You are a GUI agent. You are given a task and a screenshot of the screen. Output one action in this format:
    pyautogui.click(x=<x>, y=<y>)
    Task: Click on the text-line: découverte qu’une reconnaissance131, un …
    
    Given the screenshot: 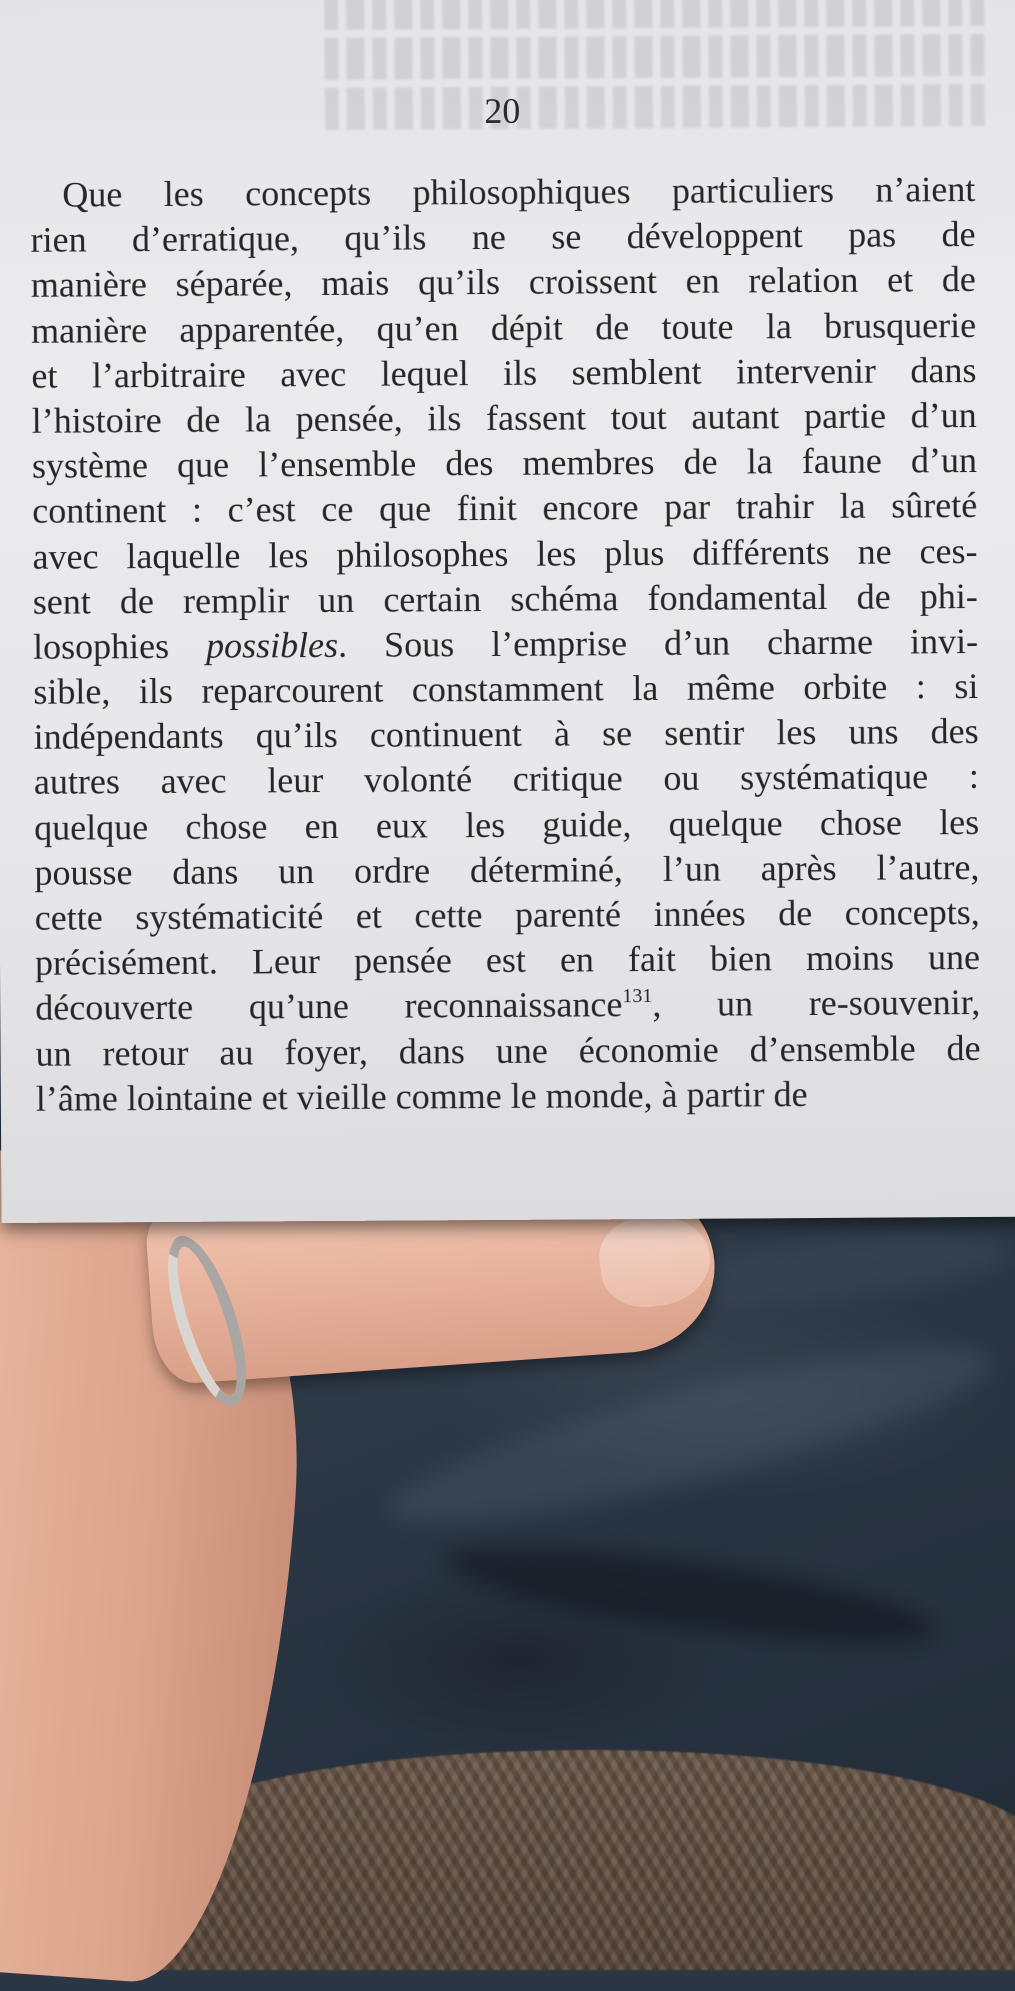 What is the action you would take?
    pyautogui.click(x=508, y=1005)
    